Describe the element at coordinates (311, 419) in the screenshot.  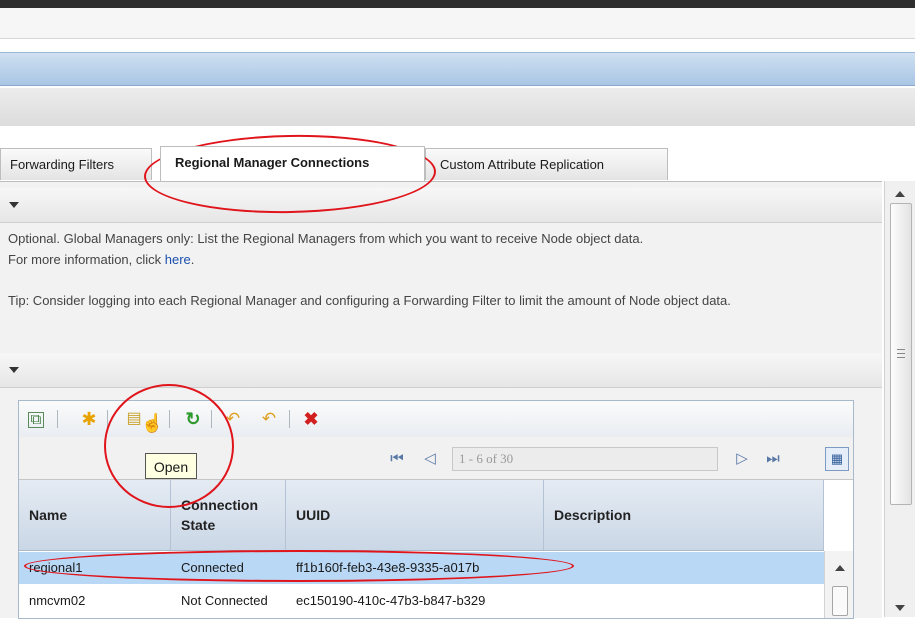
I see `delete-icon: ✖` at that location.